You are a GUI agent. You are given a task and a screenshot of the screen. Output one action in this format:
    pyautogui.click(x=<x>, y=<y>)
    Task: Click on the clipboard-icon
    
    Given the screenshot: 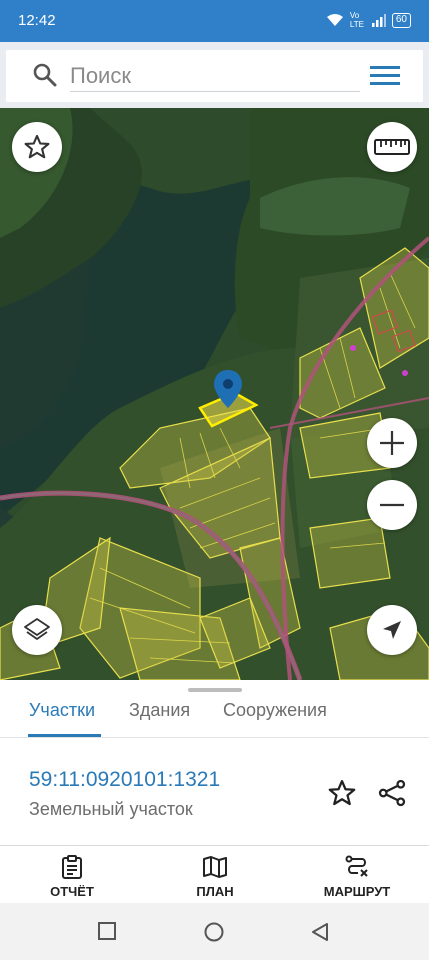 What is the action you would take?
    pyautogui.click(x=72, y=867)
    